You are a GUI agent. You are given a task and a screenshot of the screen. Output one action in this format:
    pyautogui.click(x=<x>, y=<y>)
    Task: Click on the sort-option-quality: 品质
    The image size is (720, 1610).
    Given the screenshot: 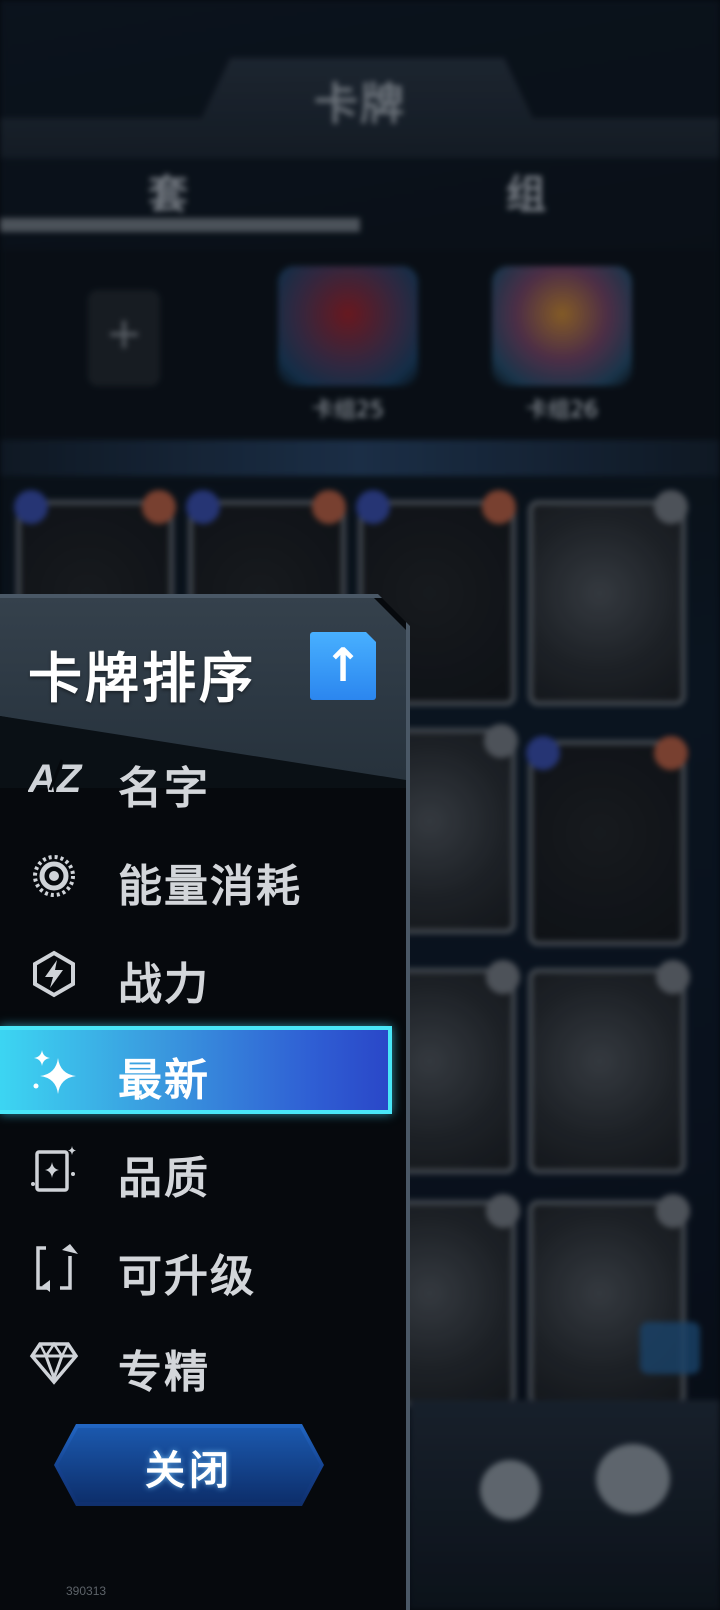 What is the action you would take?
    pyautogui.click(x=203, y=1168)
    